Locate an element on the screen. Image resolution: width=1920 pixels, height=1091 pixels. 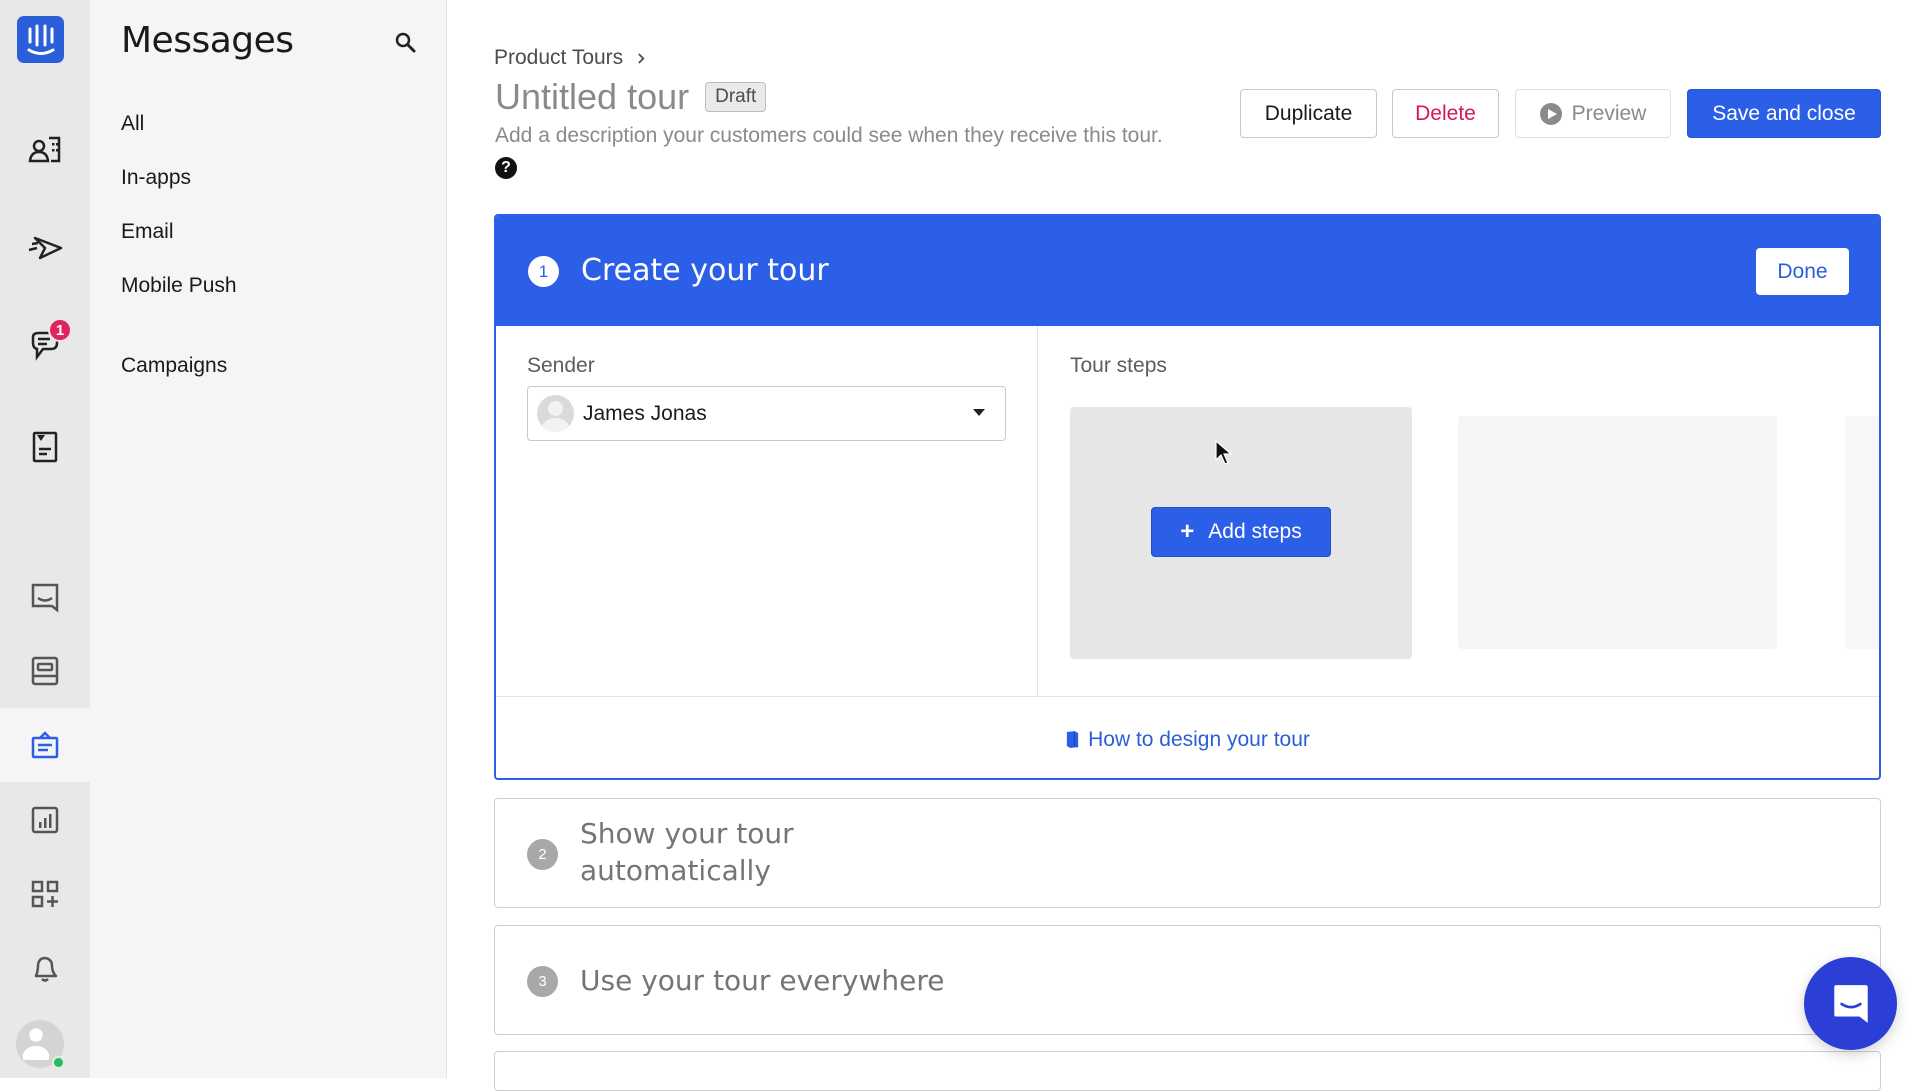
step-2-title-line-1: Show your tour is located at coordinates (687, 833).